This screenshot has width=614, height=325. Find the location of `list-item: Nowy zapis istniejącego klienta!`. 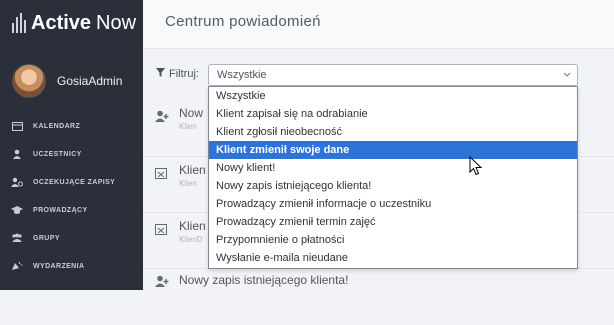

list-item: Nowy zapis istniejącego klienta! is located at coordinates (378, 296).